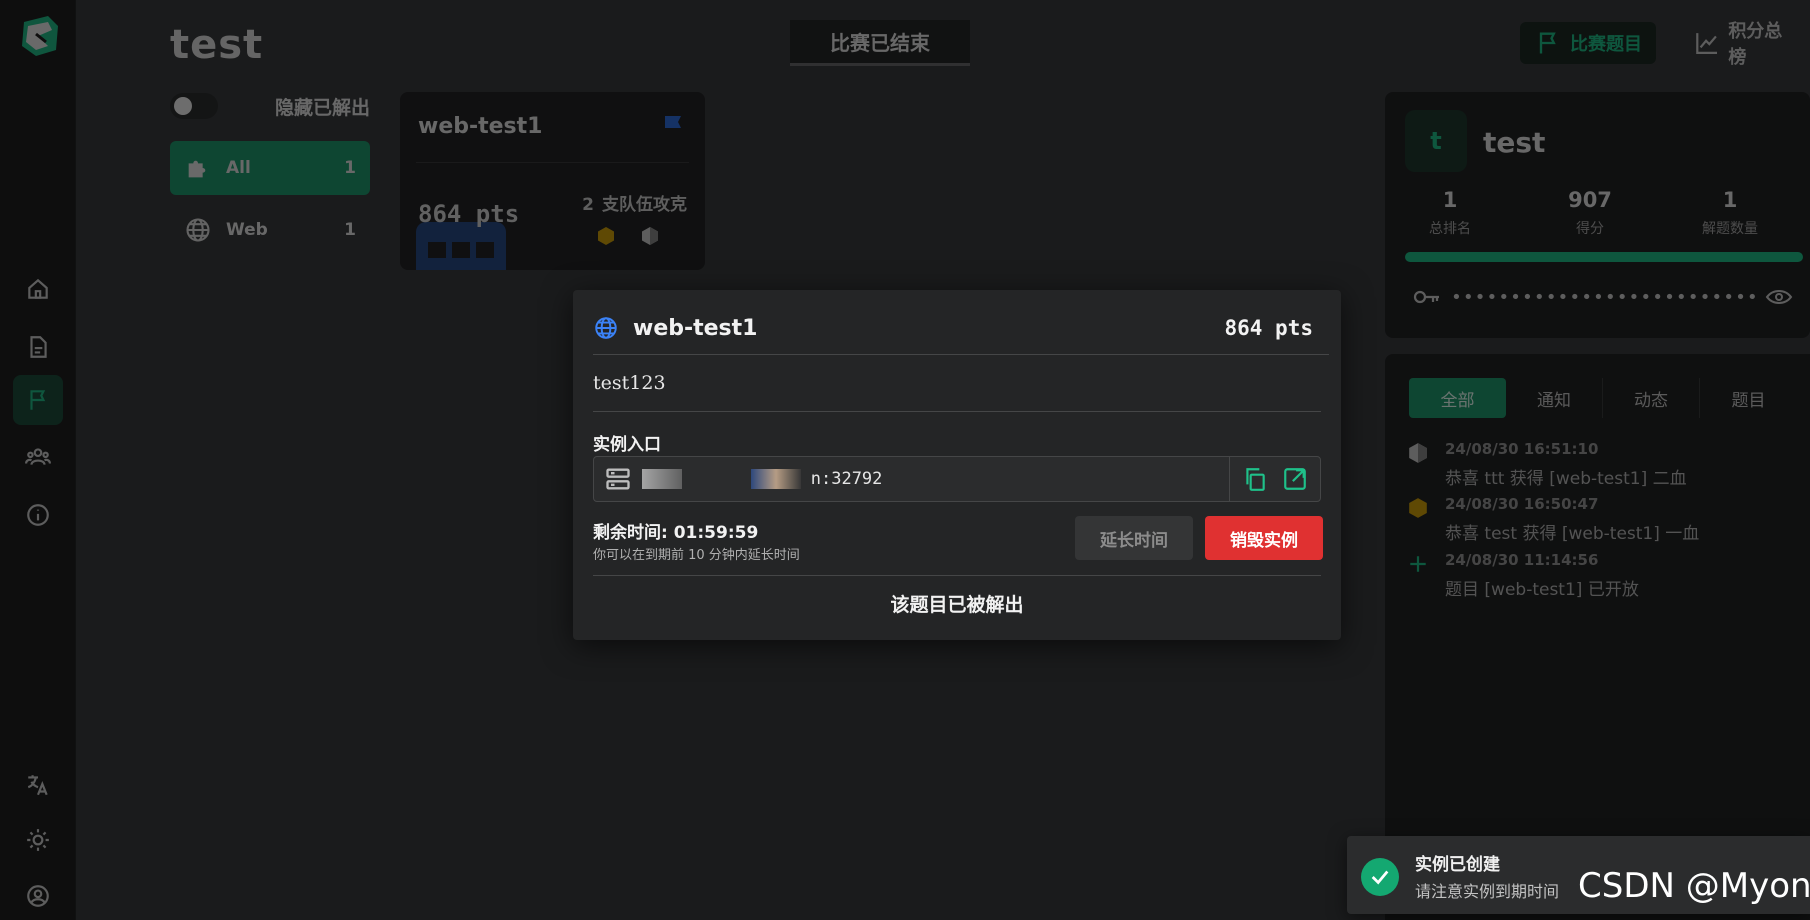 Image resolution: width=1810 pixels, height=920 pixels. What do you see at coordinates (217, 45) in the screenshot?
I see `page-title: test` at bounding box center [217, 45].